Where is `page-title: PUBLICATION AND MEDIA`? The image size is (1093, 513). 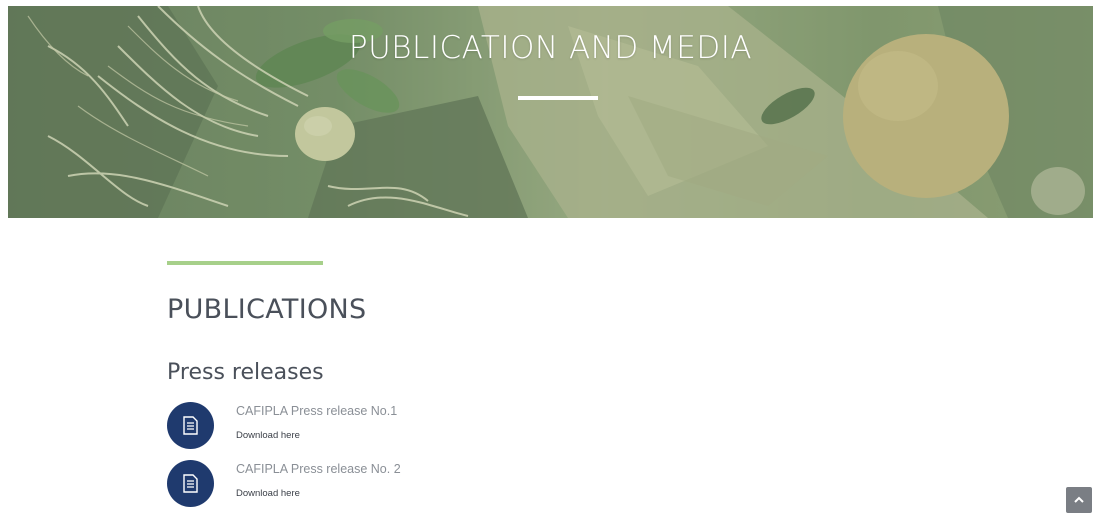
page-title: PUBLICATION AND MEDIA is located at coordinates (550, 48).